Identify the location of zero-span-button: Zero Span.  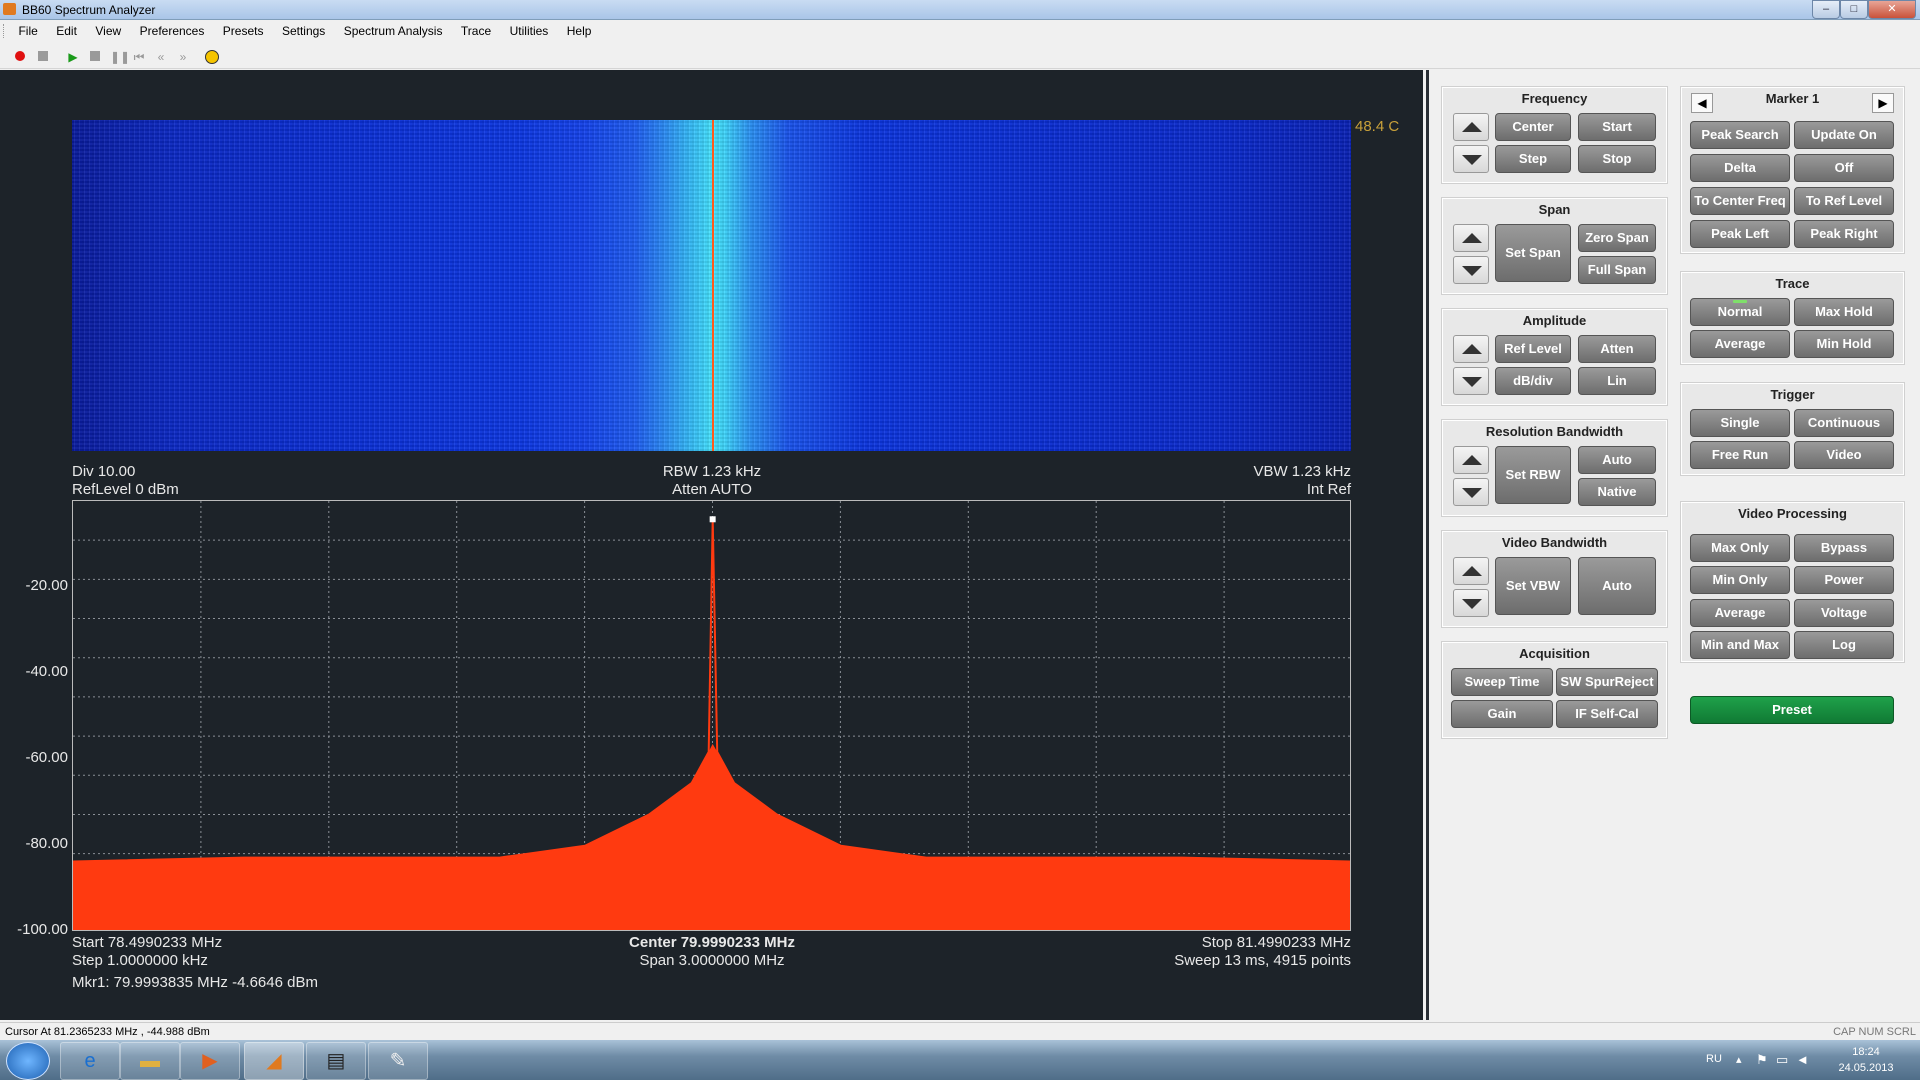
(1617, 238).